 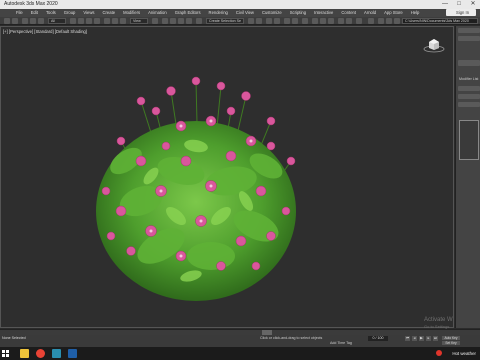 What do you see at coordinates (25, 21) in the screenshot?
I see `link-icon` at bounding box center [25, 21].